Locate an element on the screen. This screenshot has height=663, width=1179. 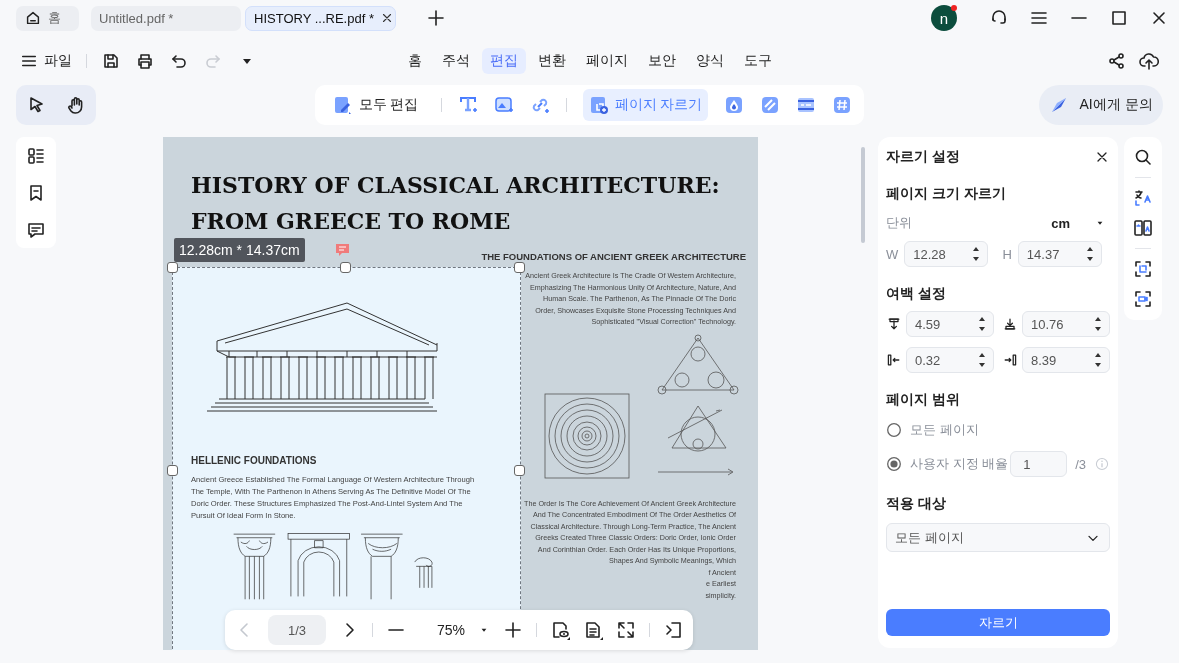
menu-tab: 도구 is located at coordinates (757, 60).